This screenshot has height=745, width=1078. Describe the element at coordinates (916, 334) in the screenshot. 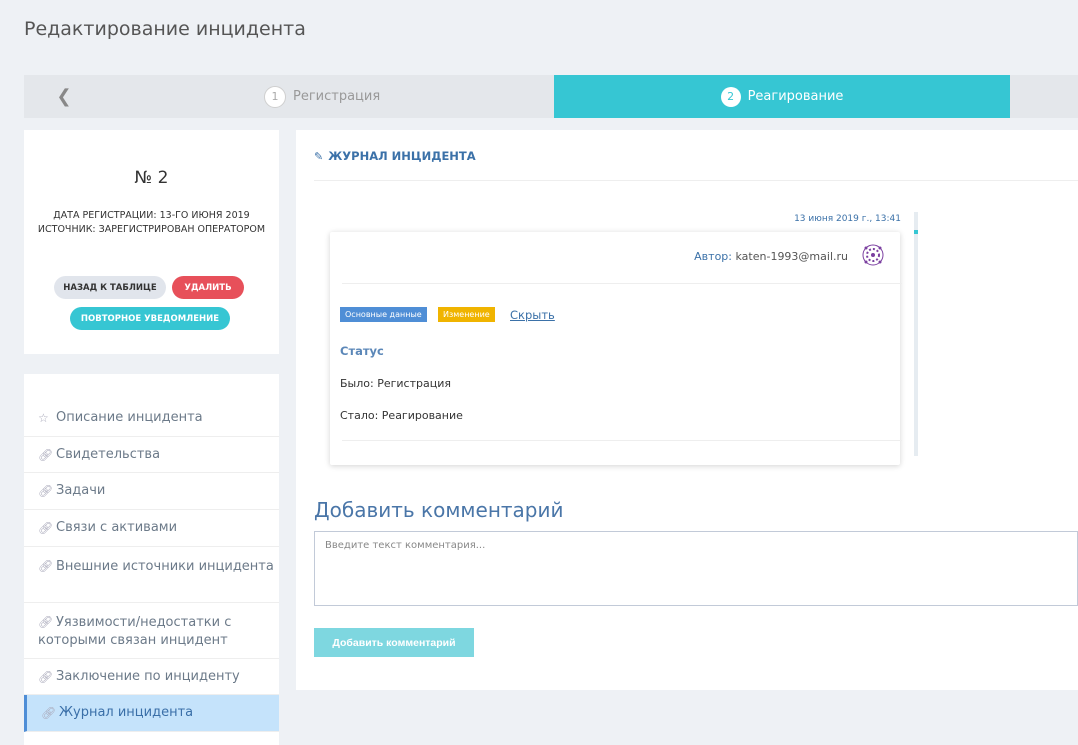

I see `timeline-line` at that location.